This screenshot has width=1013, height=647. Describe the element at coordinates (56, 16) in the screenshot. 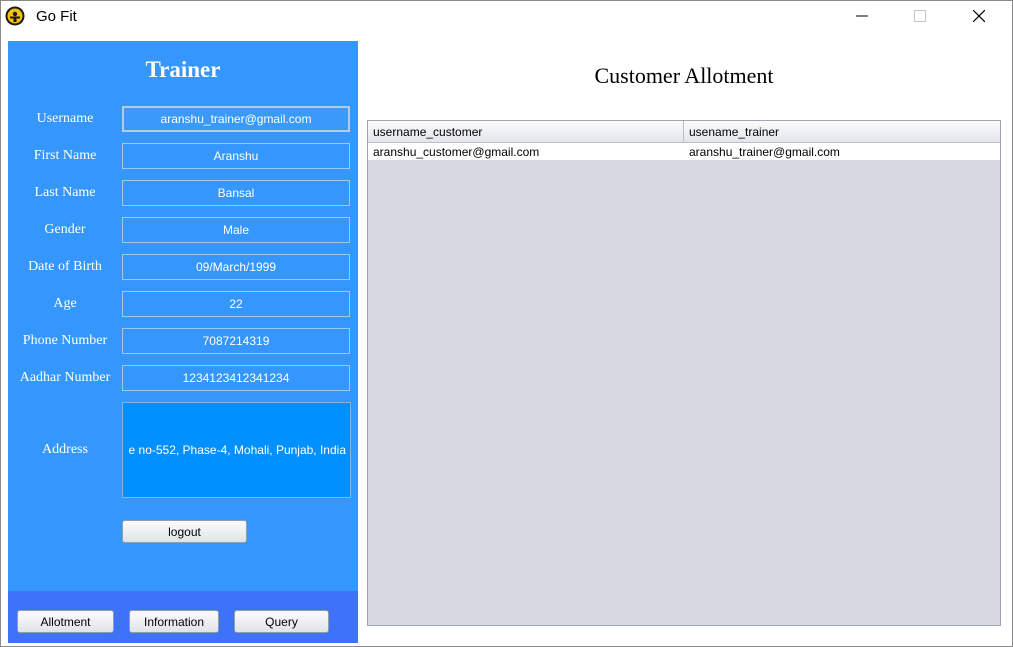

I see `window-title: Go Fit` at that location.